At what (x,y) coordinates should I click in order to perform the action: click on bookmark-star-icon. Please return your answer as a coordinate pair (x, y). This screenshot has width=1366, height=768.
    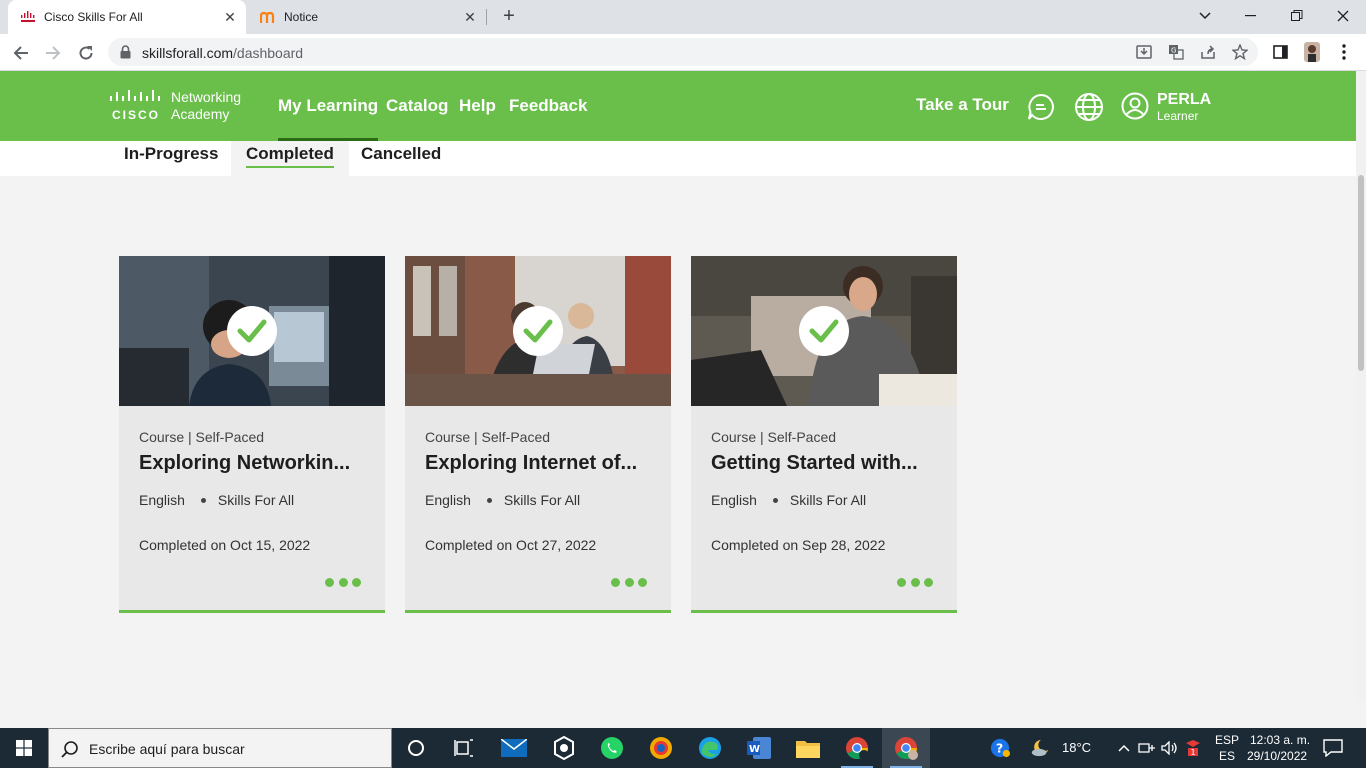
    Looking at the image, I should click on (1240, 52).